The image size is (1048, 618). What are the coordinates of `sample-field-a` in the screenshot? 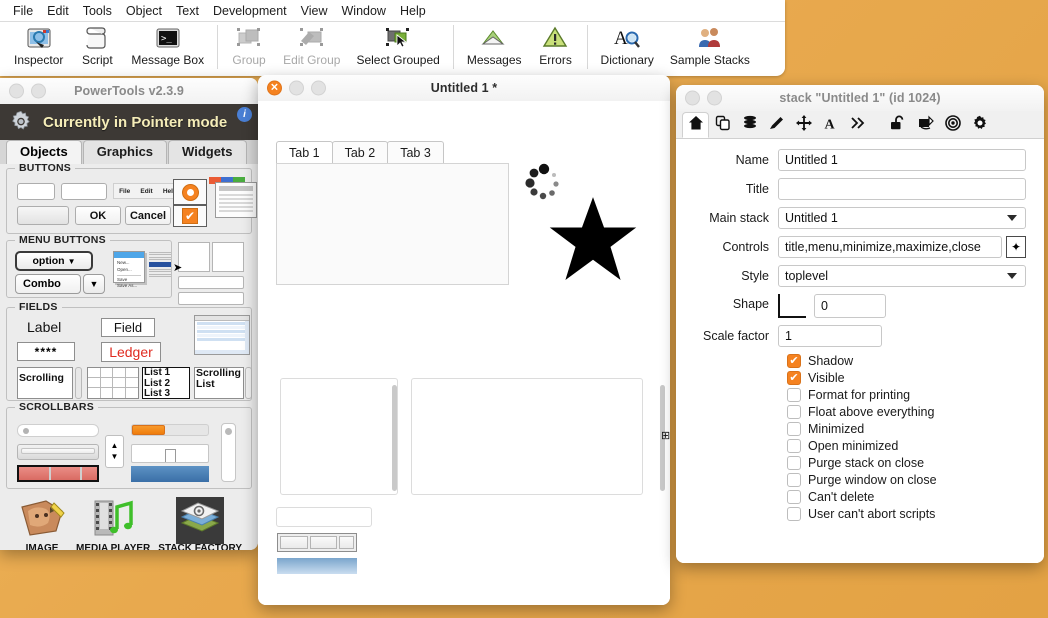 It's located at (211, 282).